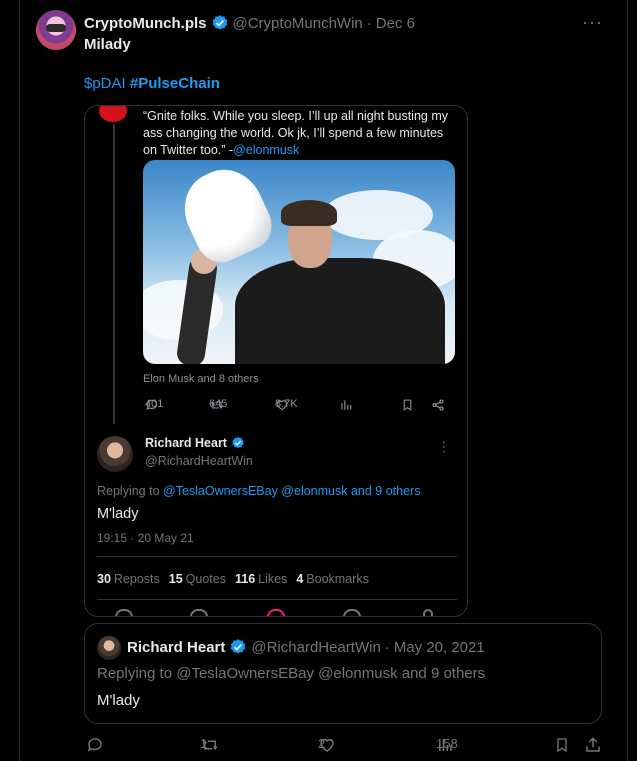 This screenshot has width=637, height=761. What do you see at coordinates (439, 647) in the screenshot?
I see `quote-card-date: May 20, 2021` at bounding box center [439, 647].